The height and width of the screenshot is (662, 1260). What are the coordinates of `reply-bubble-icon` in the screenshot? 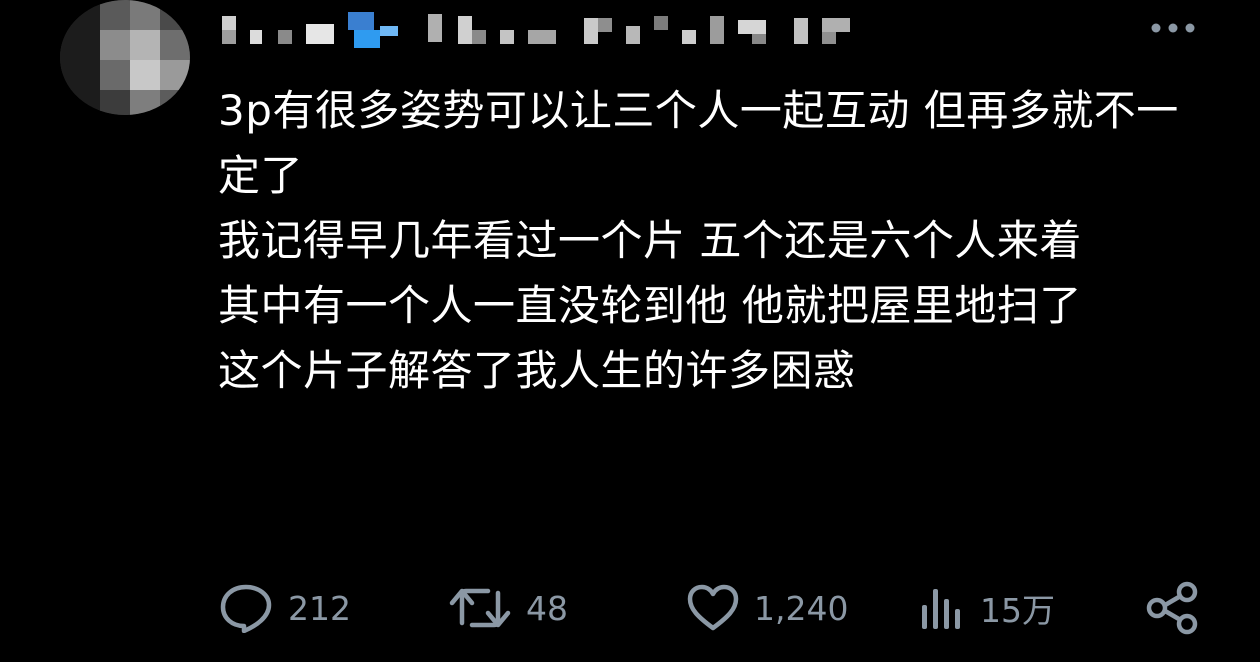 It's located at (246, 608).